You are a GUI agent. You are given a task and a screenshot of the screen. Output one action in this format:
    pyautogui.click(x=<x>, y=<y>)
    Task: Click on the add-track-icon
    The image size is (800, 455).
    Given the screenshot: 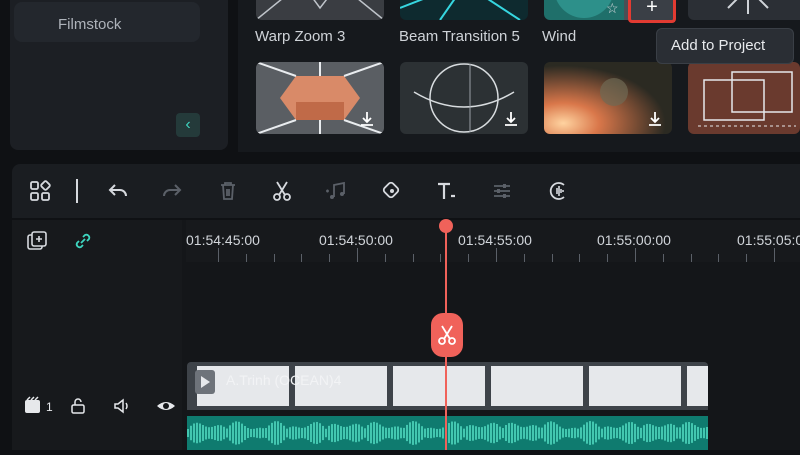 What is the action you would take?
    pyautogui.click(x=37, y=241)
    